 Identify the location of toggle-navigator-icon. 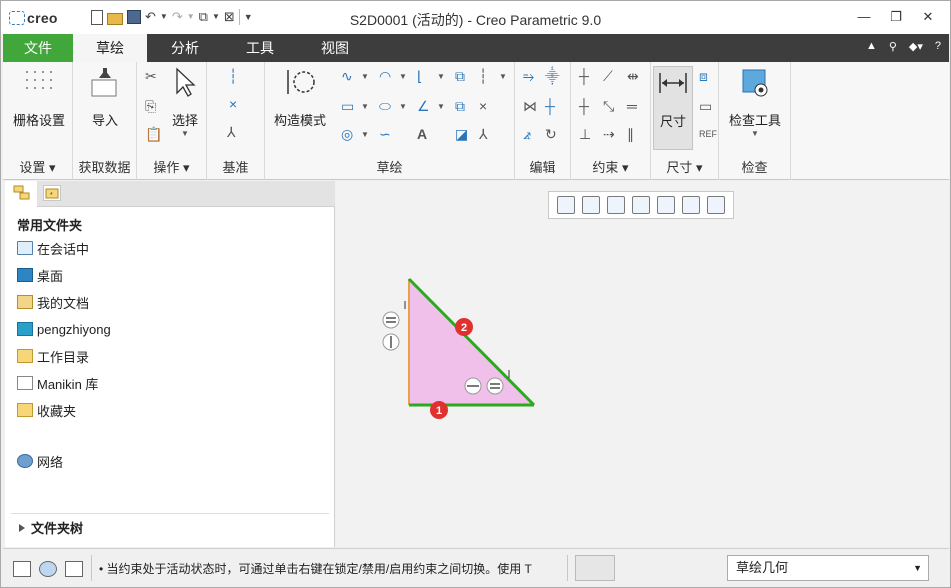
(22, 569).